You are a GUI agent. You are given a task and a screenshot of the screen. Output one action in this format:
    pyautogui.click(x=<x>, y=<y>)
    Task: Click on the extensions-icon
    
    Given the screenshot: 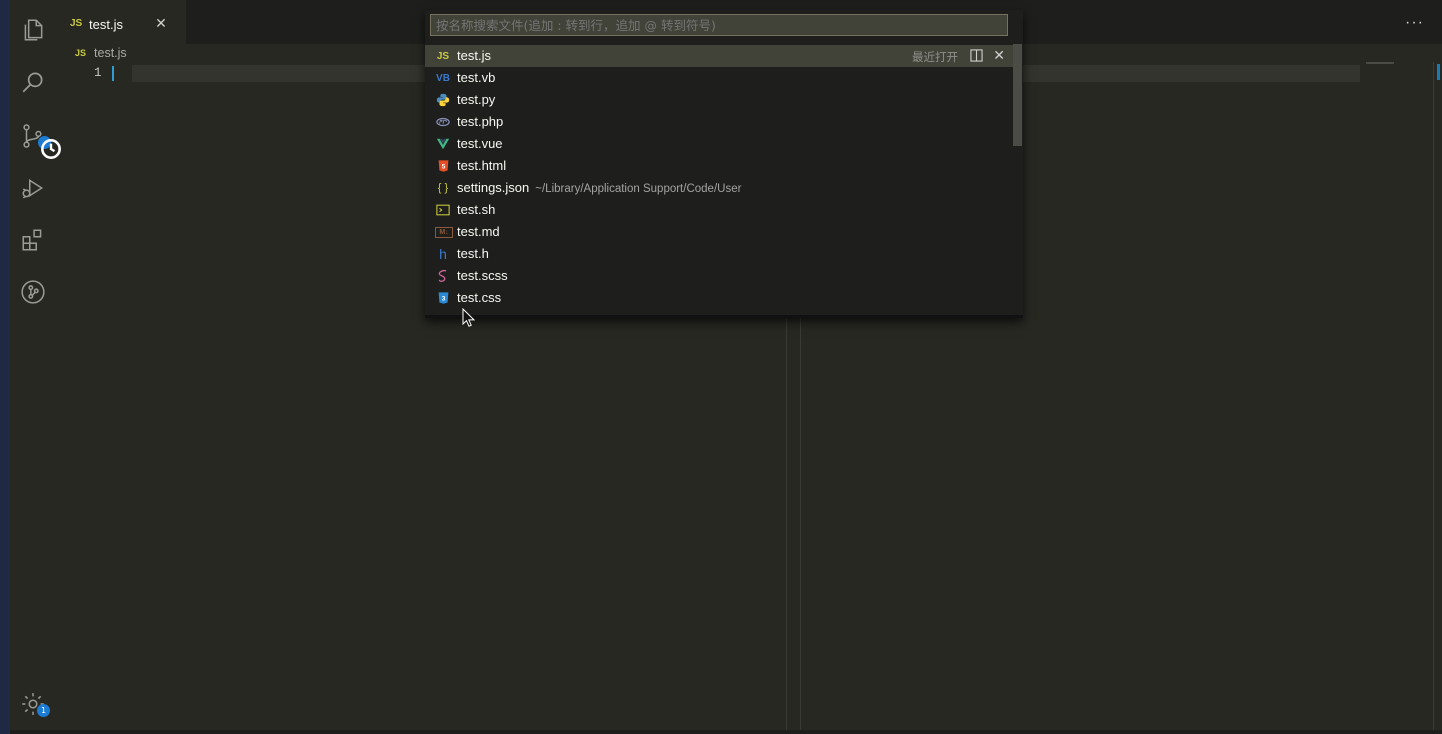 What is the action you would take?
    pyautogui.click(x=33, y=240)
    